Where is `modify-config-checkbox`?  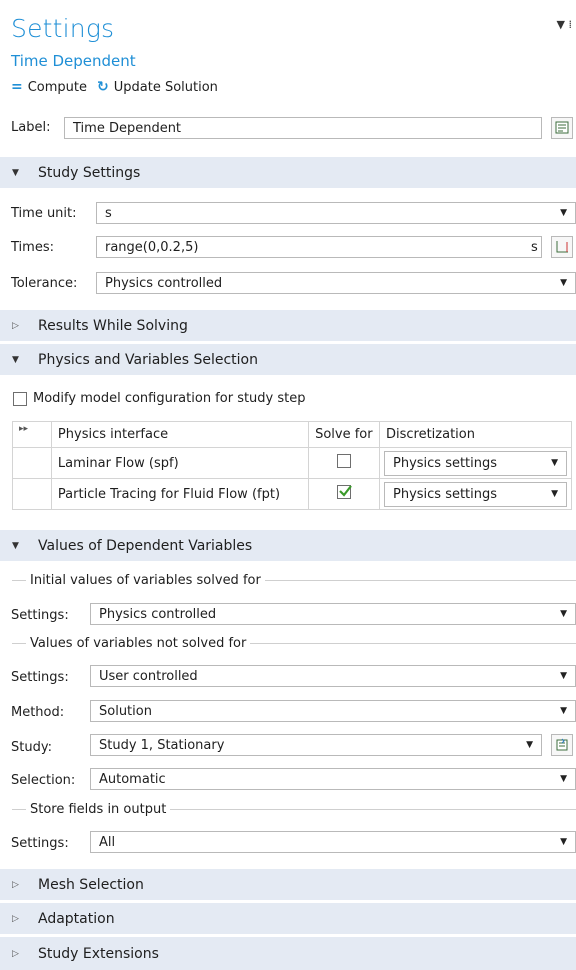 modify-config-checkbox is located at coordinates (20, 398).